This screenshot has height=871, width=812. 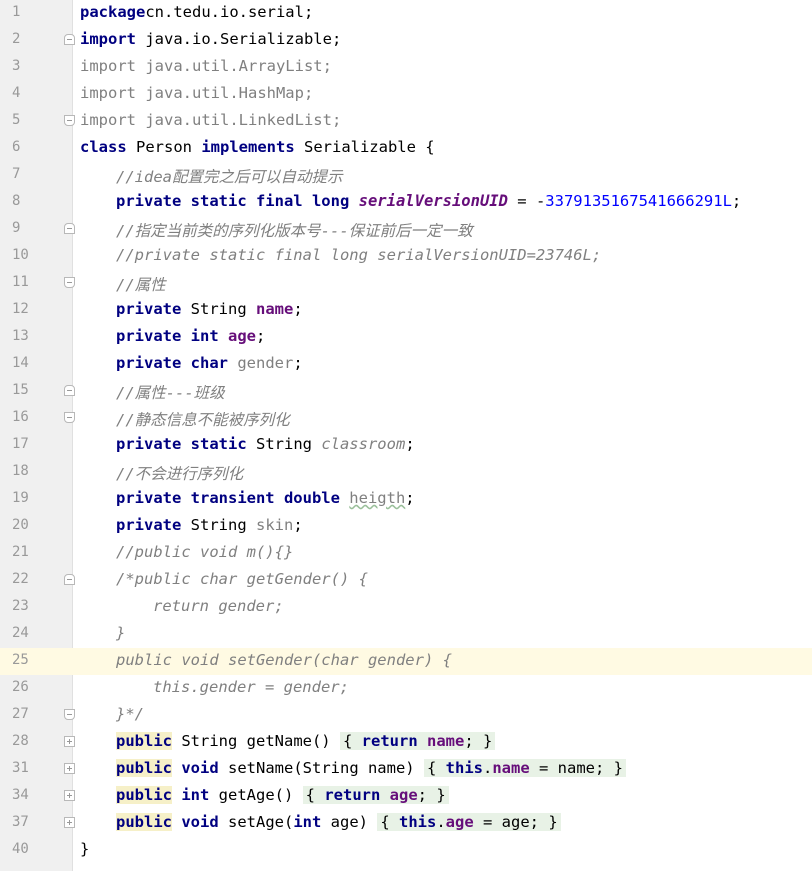 I want to click on code-line: 21 //public void m(){}, so click(x=406, y=553).